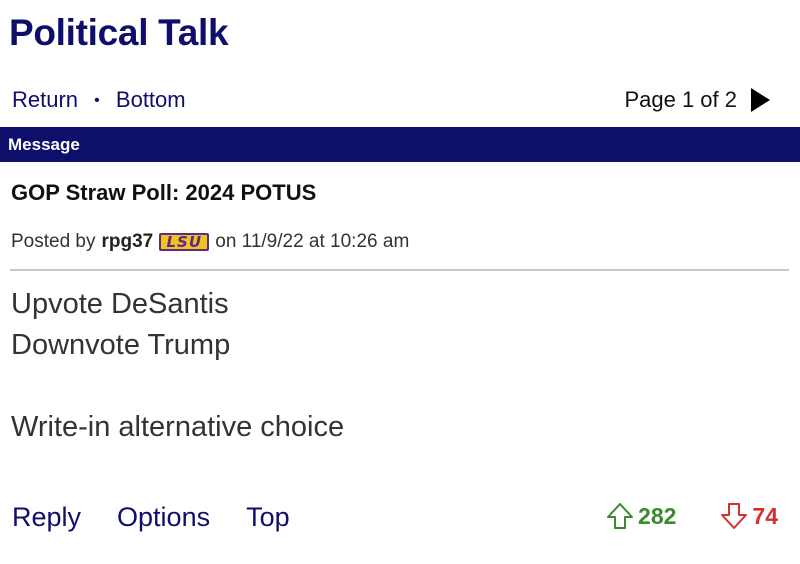 The height and width of the screenshot is (564, 800). I want to click on post-body-line: Upvote DeSantis, so click(120, 304).